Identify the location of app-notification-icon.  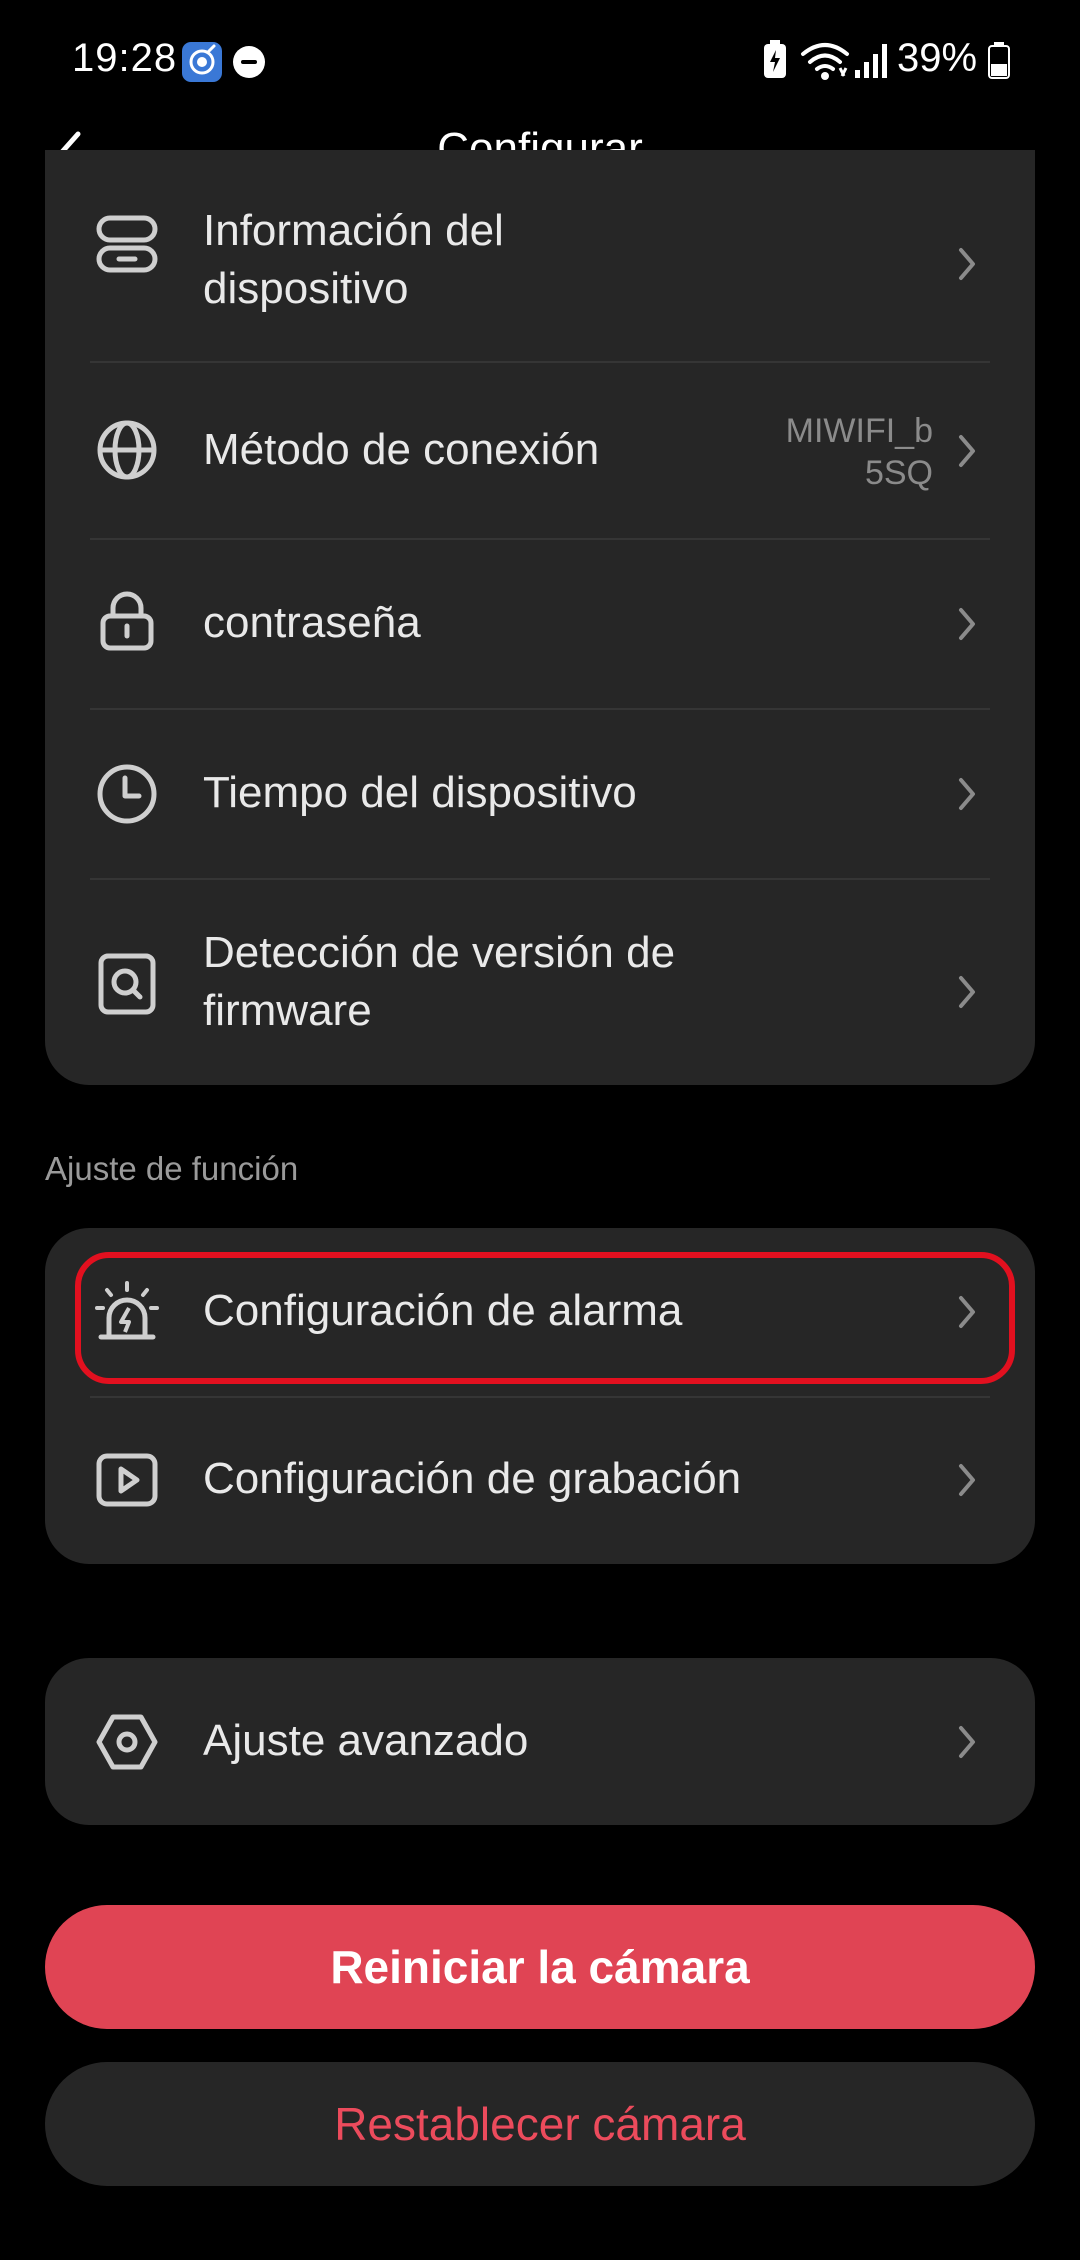
(202, 62).